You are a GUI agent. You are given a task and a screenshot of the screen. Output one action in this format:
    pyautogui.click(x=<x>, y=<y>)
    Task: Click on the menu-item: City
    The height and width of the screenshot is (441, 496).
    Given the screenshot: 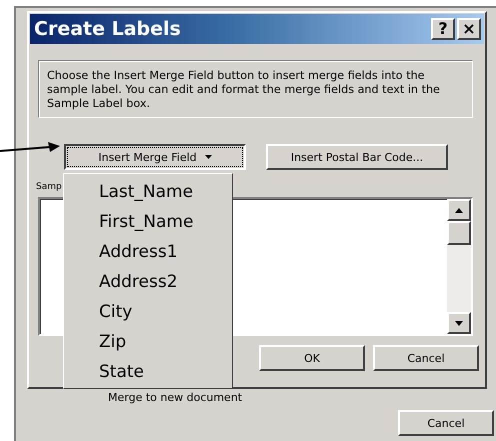 What is the action you would take?
    pyautogui.click(x=148, y=312)
    